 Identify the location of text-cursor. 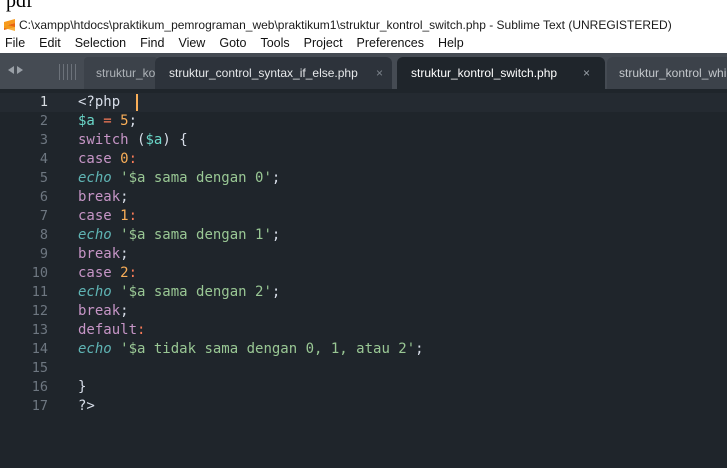
(137, 102).